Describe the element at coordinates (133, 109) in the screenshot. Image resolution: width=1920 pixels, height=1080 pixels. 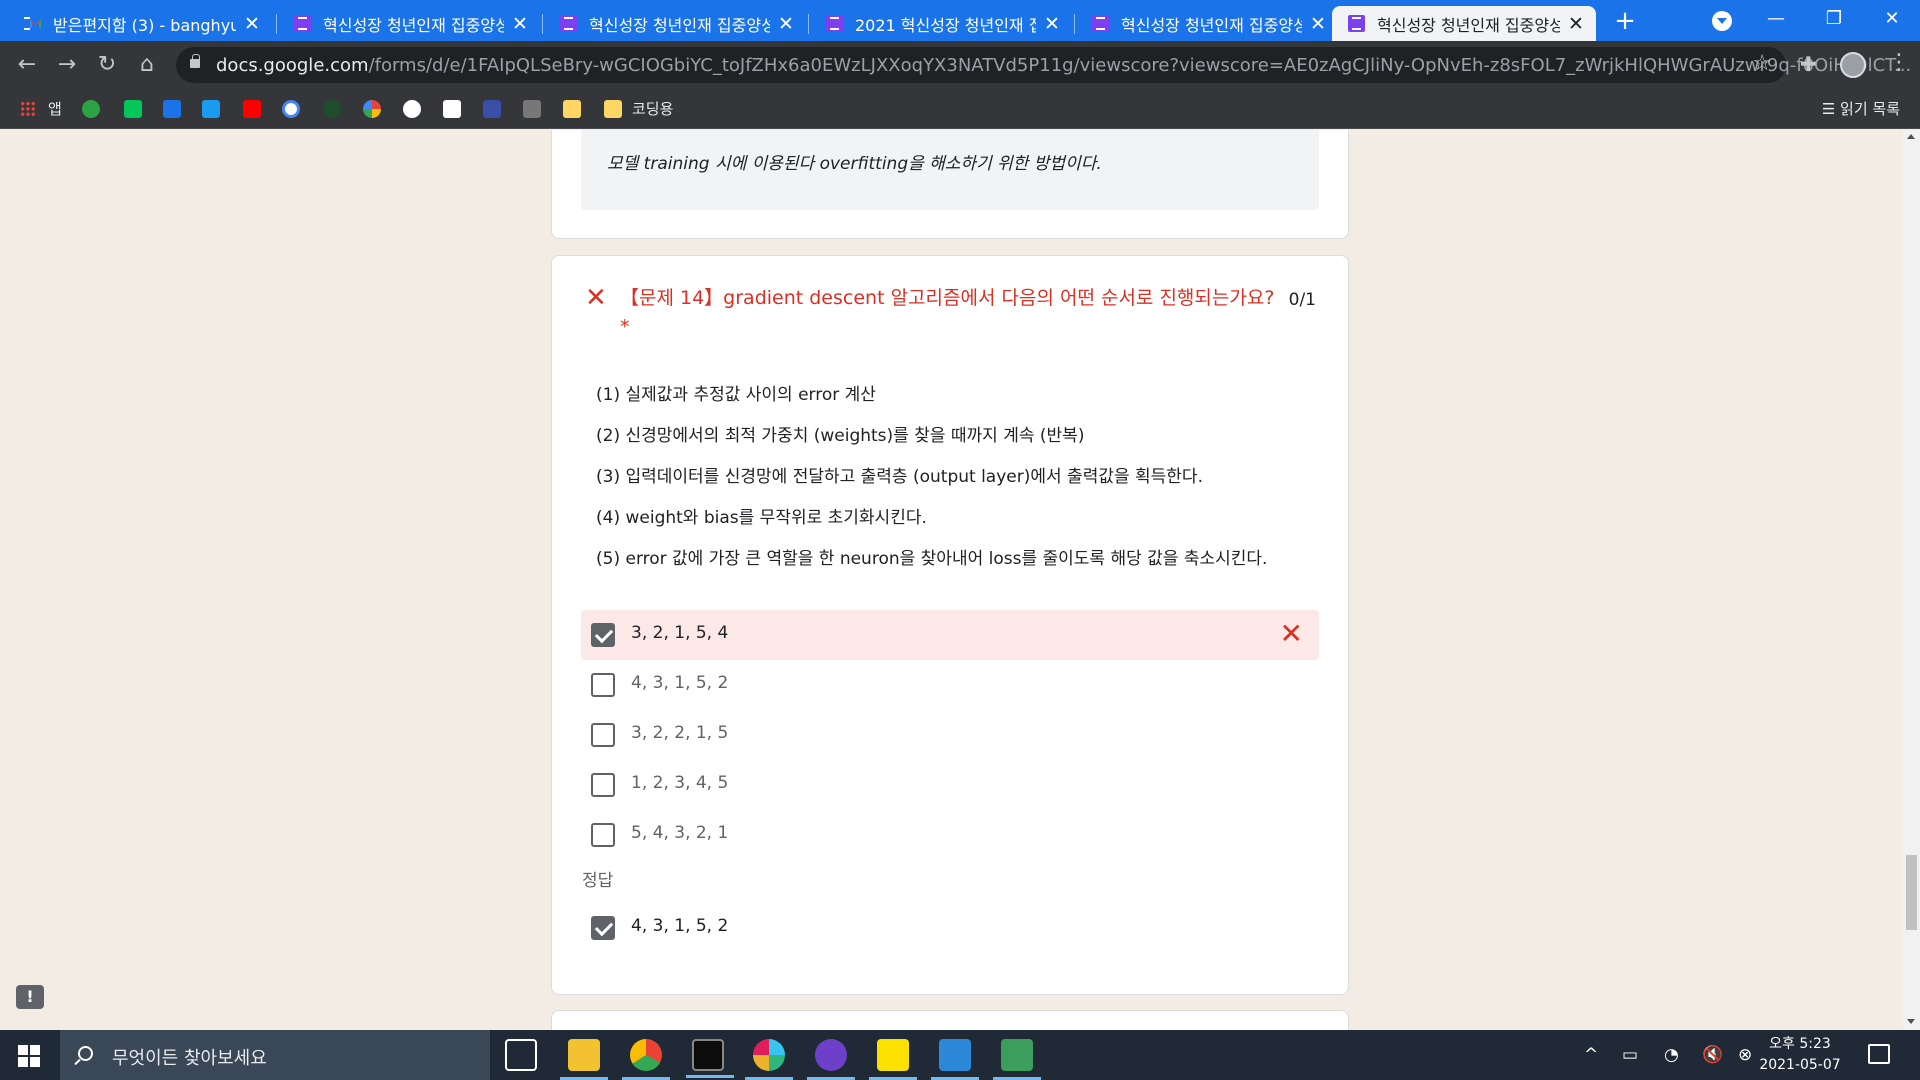
I see `naver-icon` at that location.